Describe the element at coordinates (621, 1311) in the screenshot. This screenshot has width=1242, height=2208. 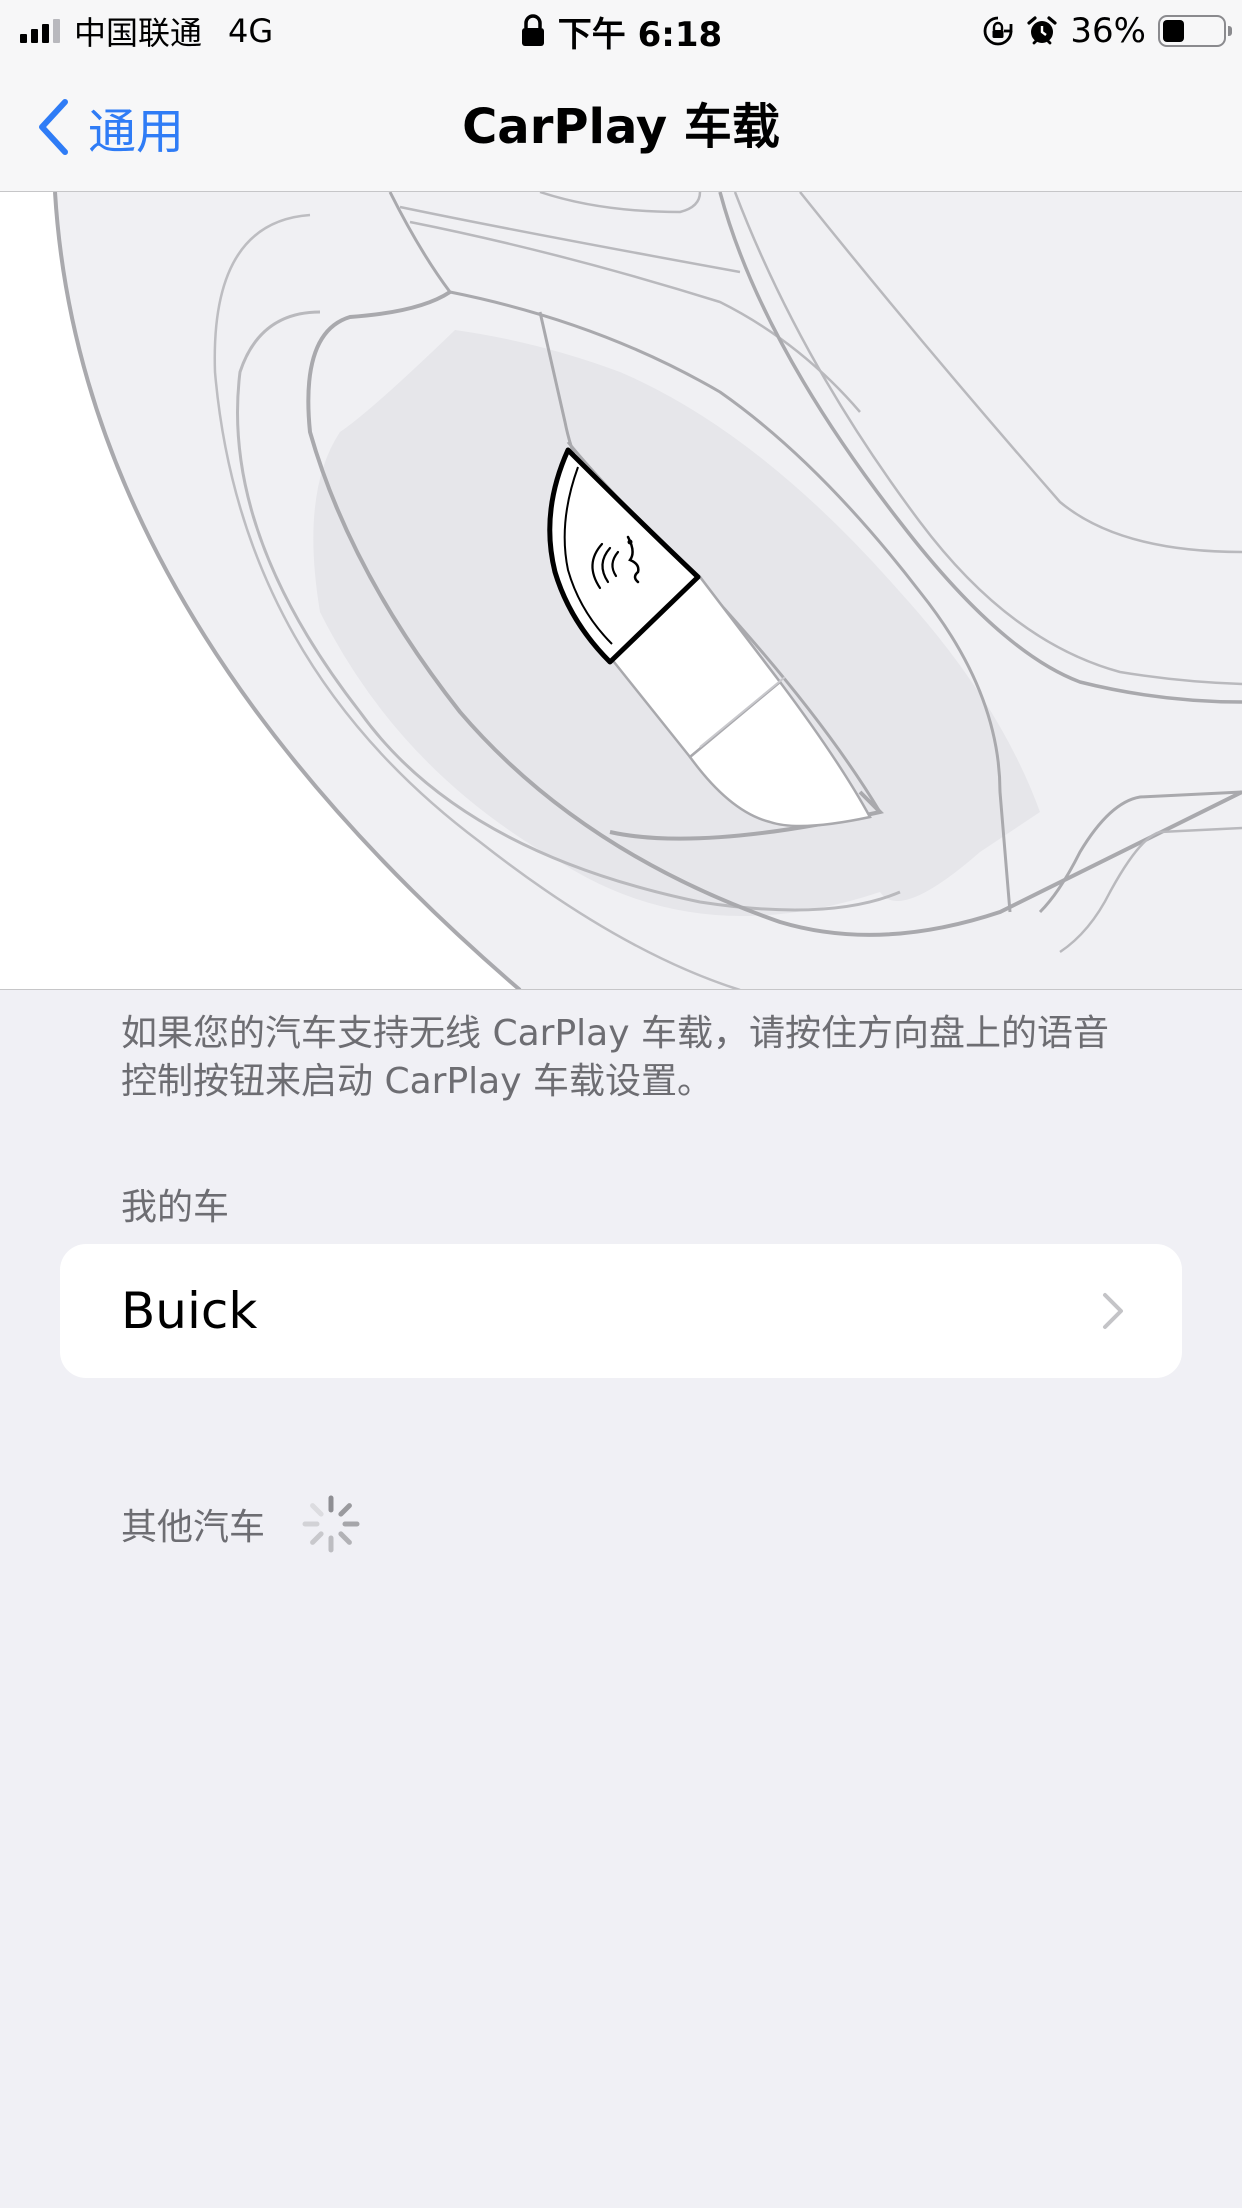
I see `car-row-buick: Buick` at that location.